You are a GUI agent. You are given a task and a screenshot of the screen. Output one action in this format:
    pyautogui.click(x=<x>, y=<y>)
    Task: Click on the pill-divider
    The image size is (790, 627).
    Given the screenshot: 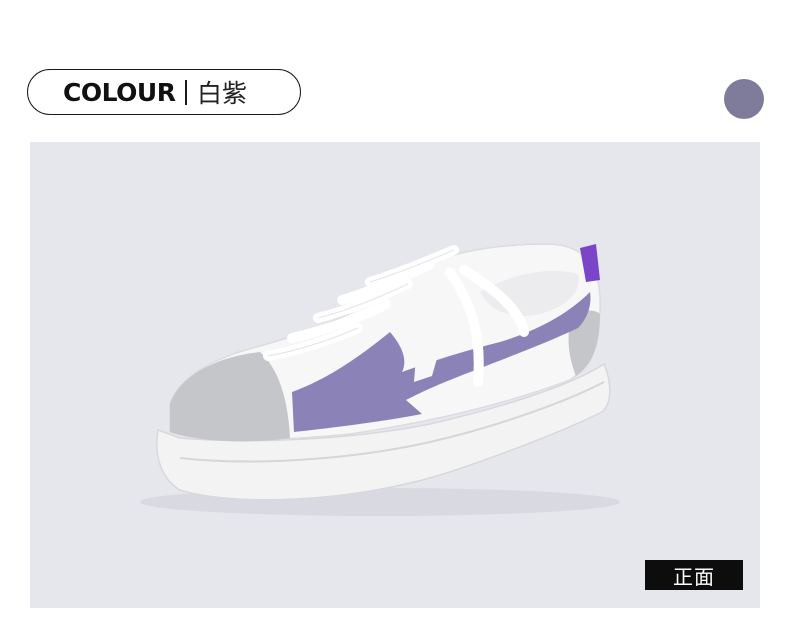 What is the action you would take?
    pyautogui.click(x=186, y=92)
    